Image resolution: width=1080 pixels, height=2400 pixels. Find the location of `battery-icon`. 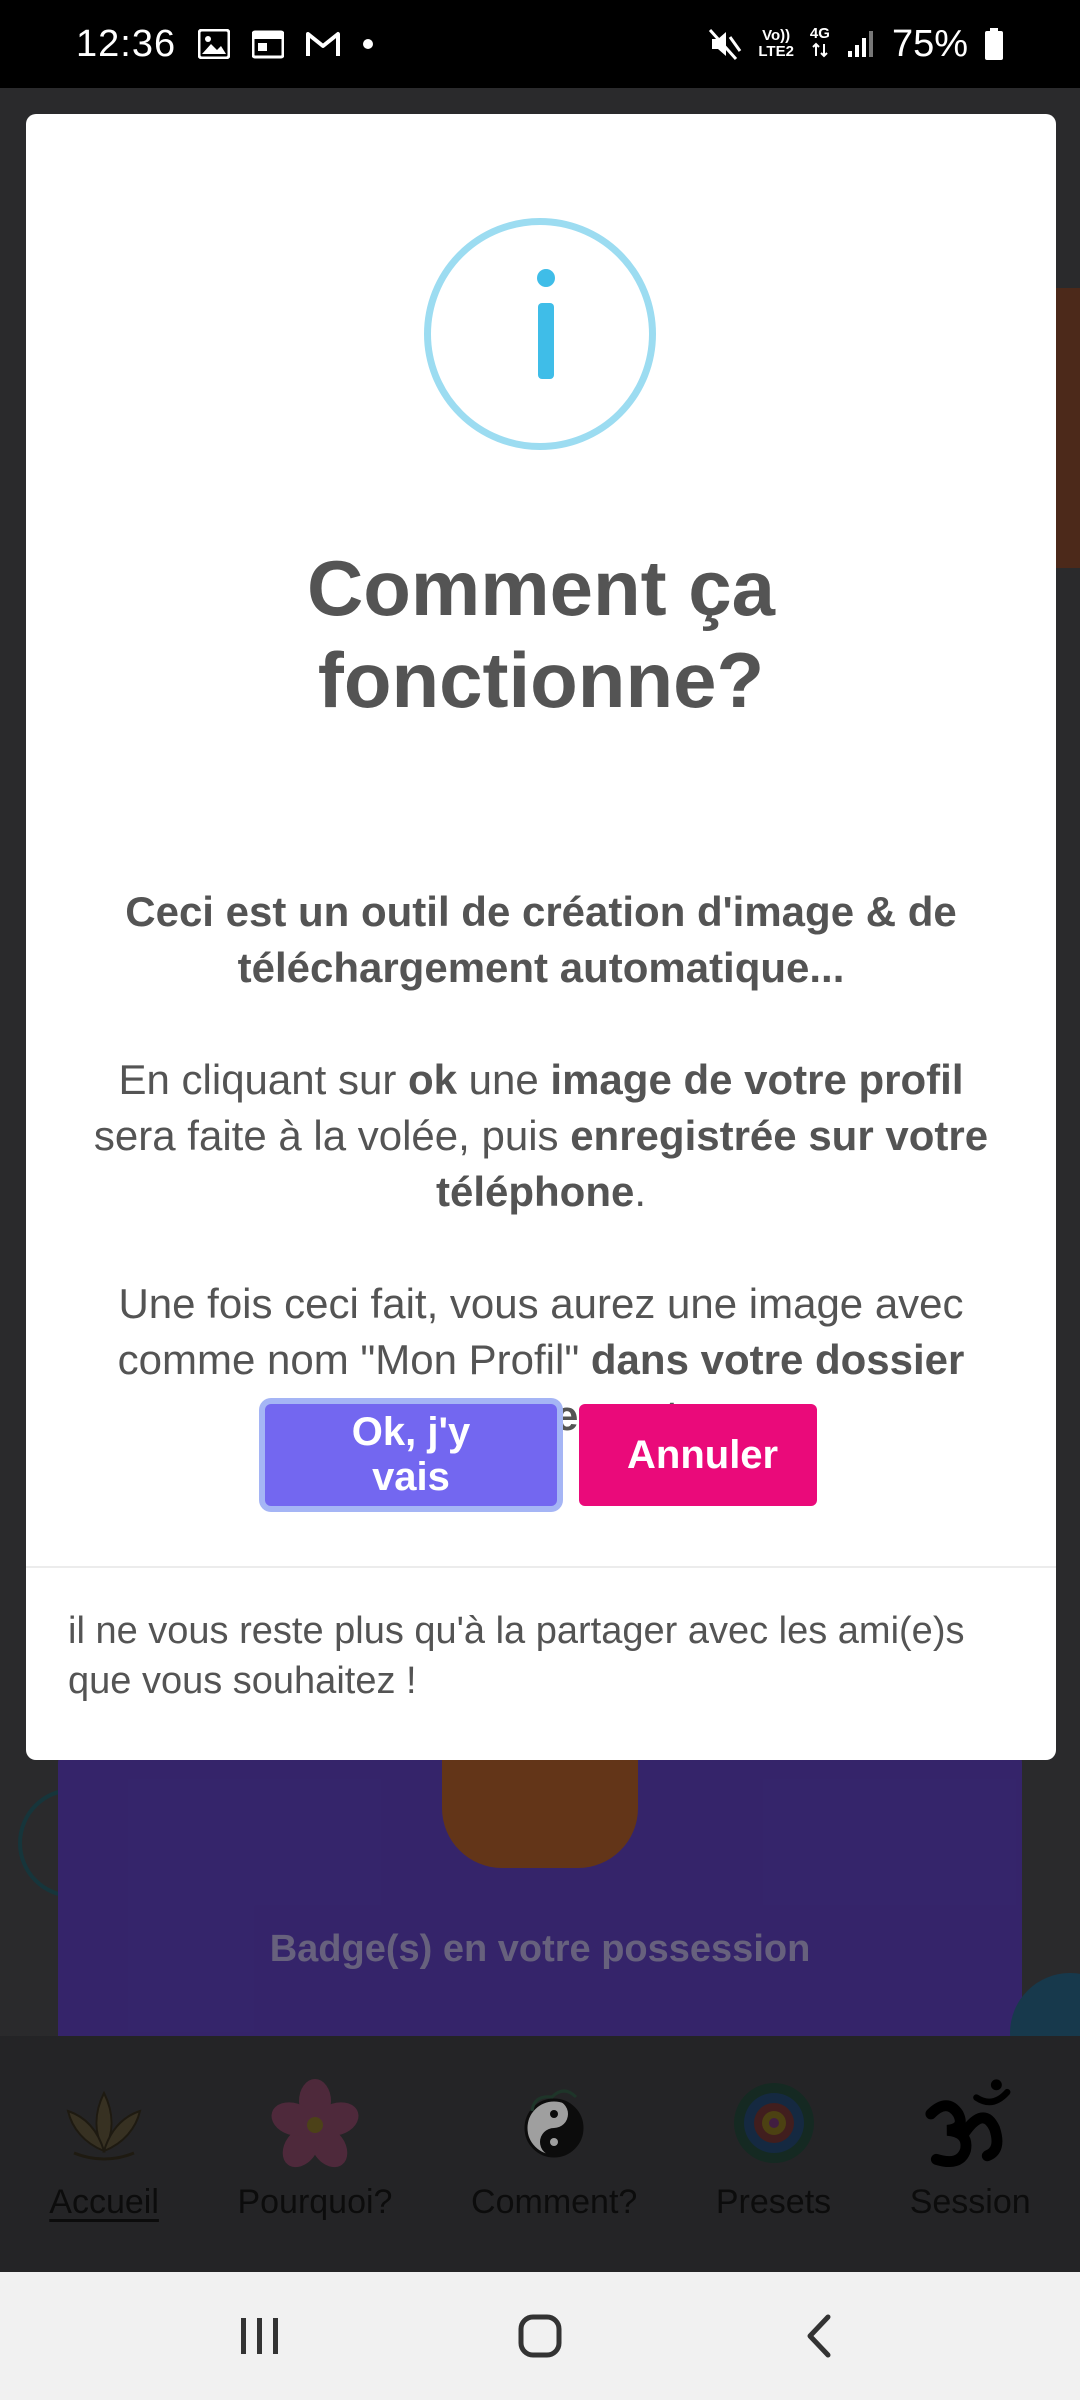

battery-icon is located at coordinates (994, 44).